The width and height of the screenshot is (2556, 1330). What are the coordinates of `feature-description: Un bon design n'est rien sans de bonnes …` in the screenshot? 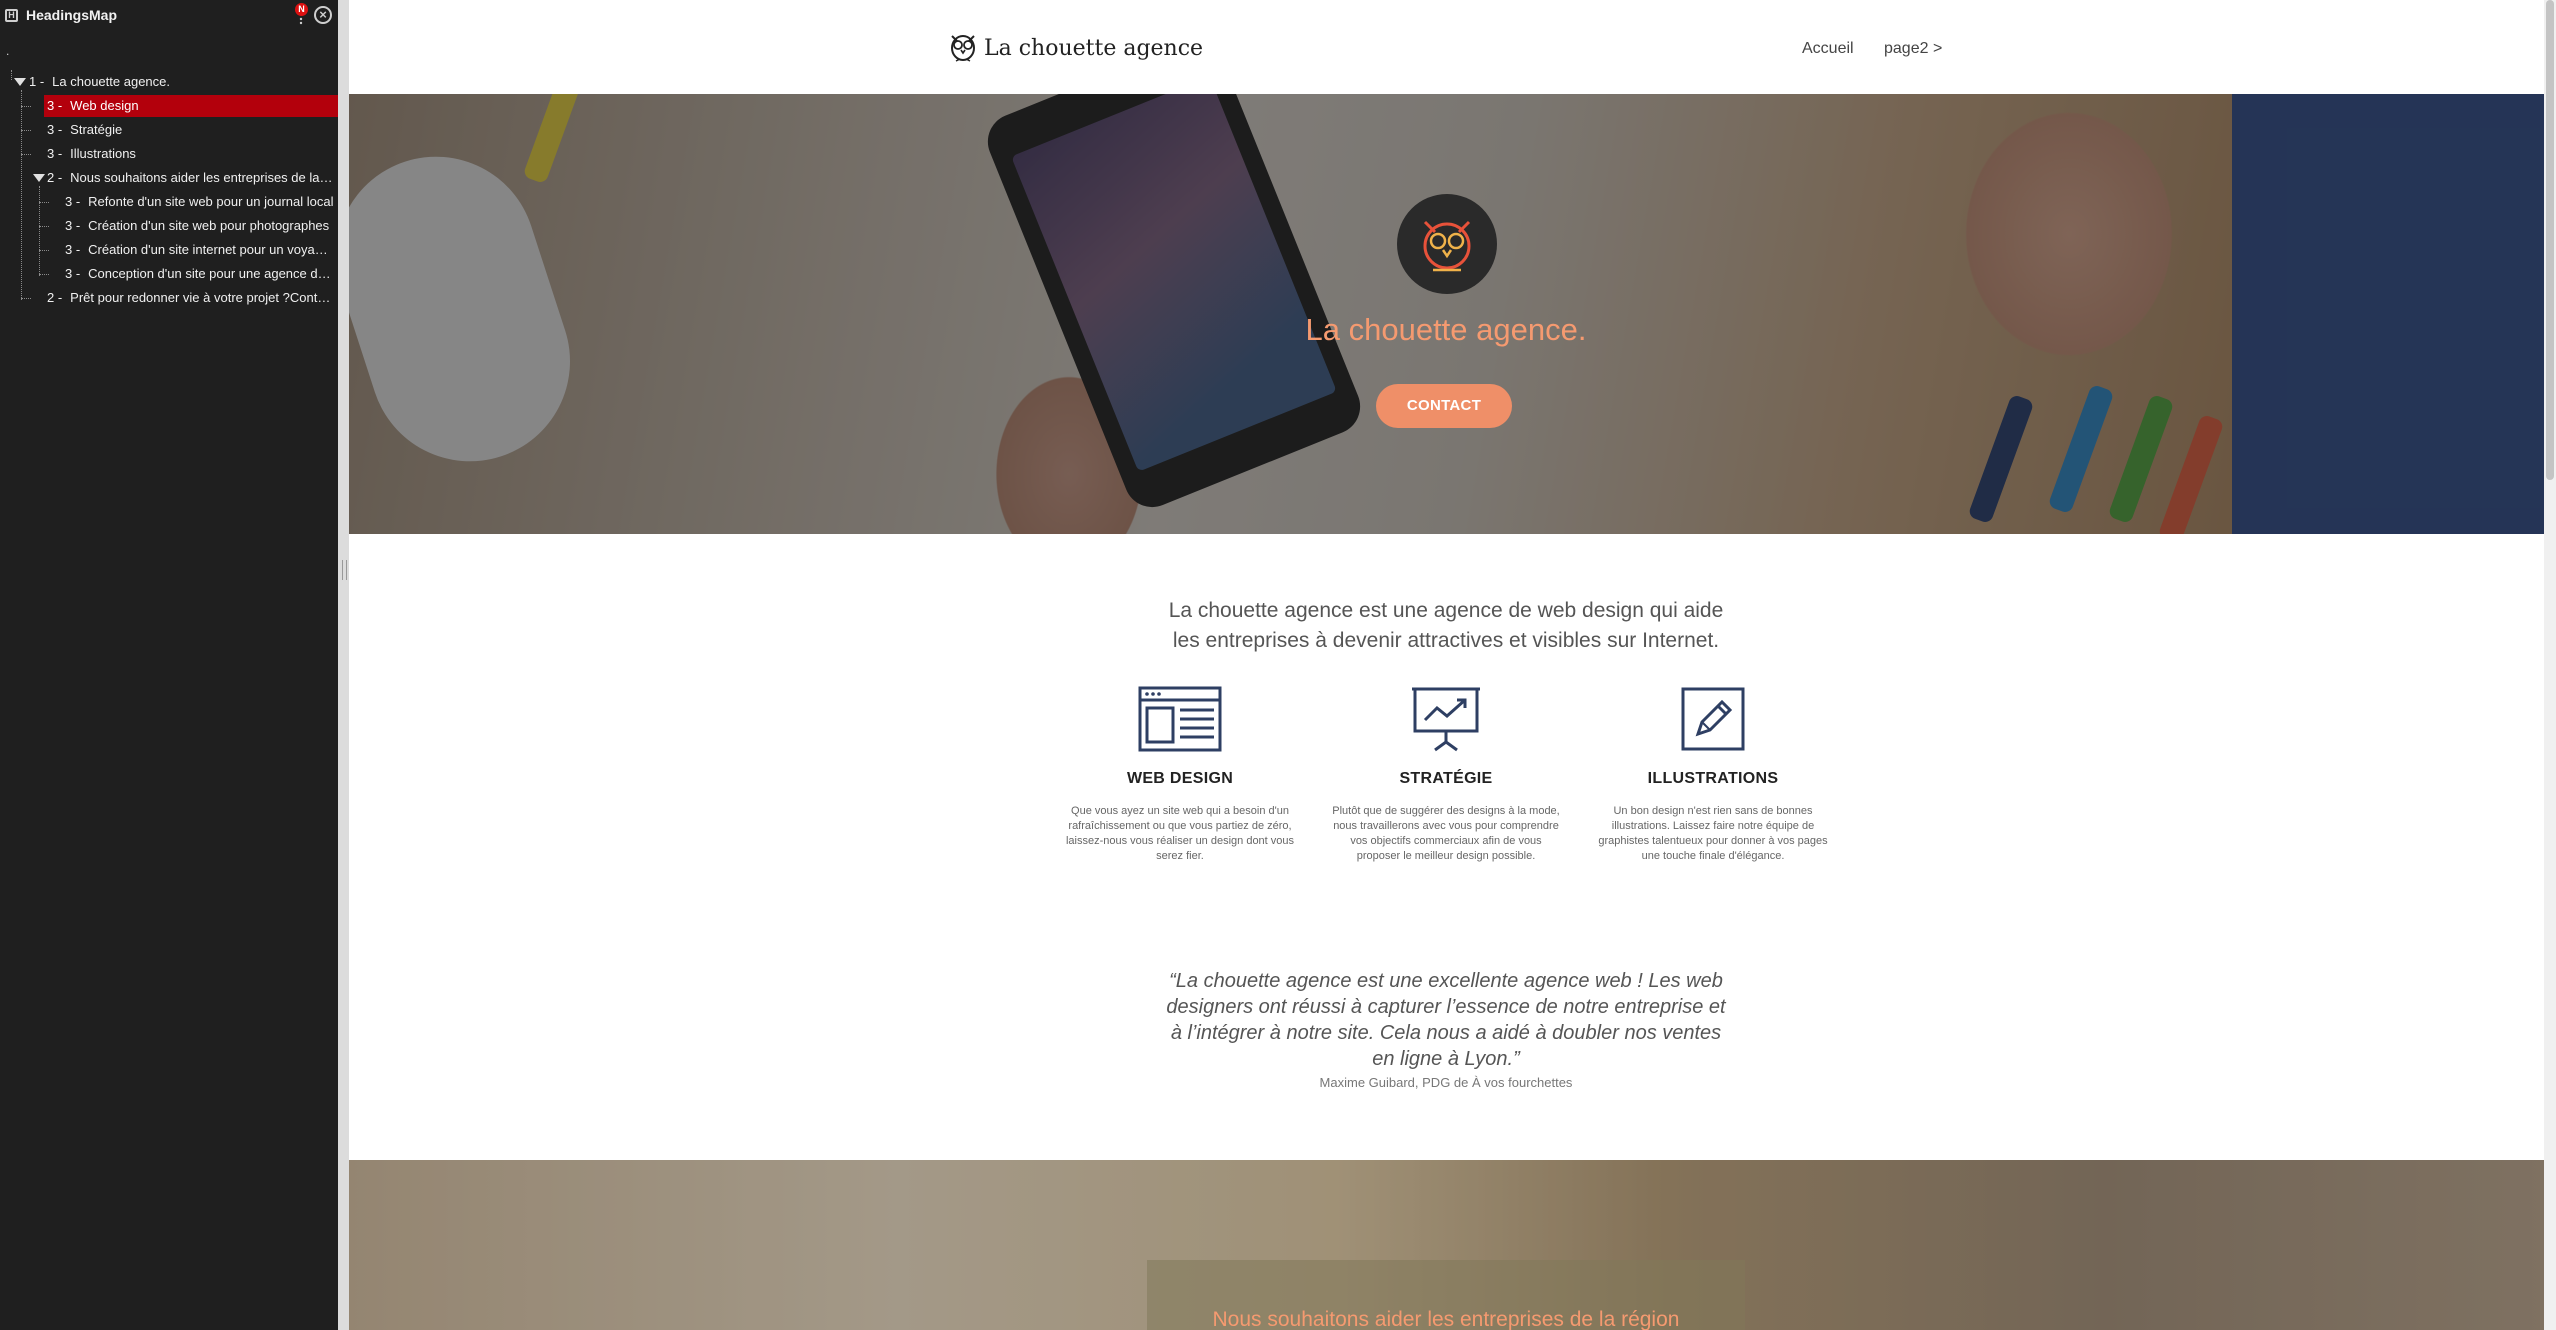 It's located at (1713, 833).